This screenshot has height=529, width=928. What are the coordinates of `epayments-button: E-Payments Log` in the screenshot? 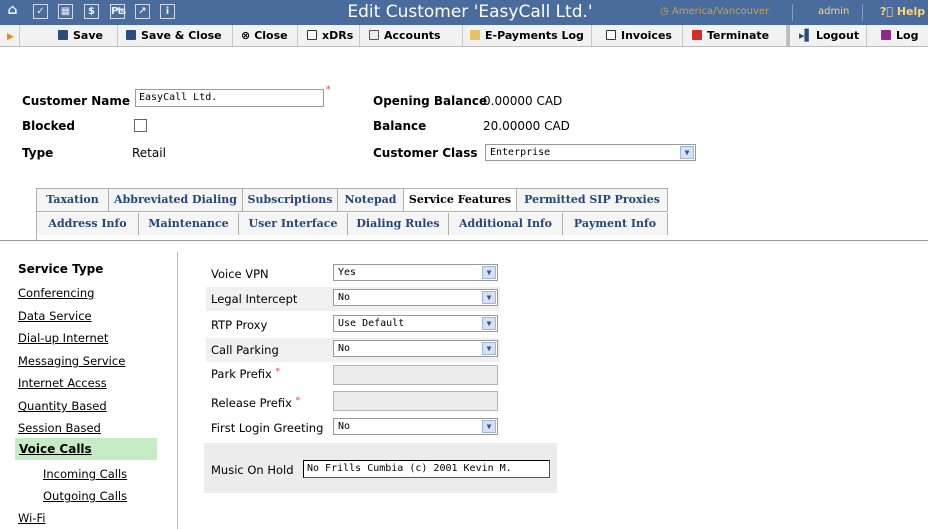 It's located at (527, 35).